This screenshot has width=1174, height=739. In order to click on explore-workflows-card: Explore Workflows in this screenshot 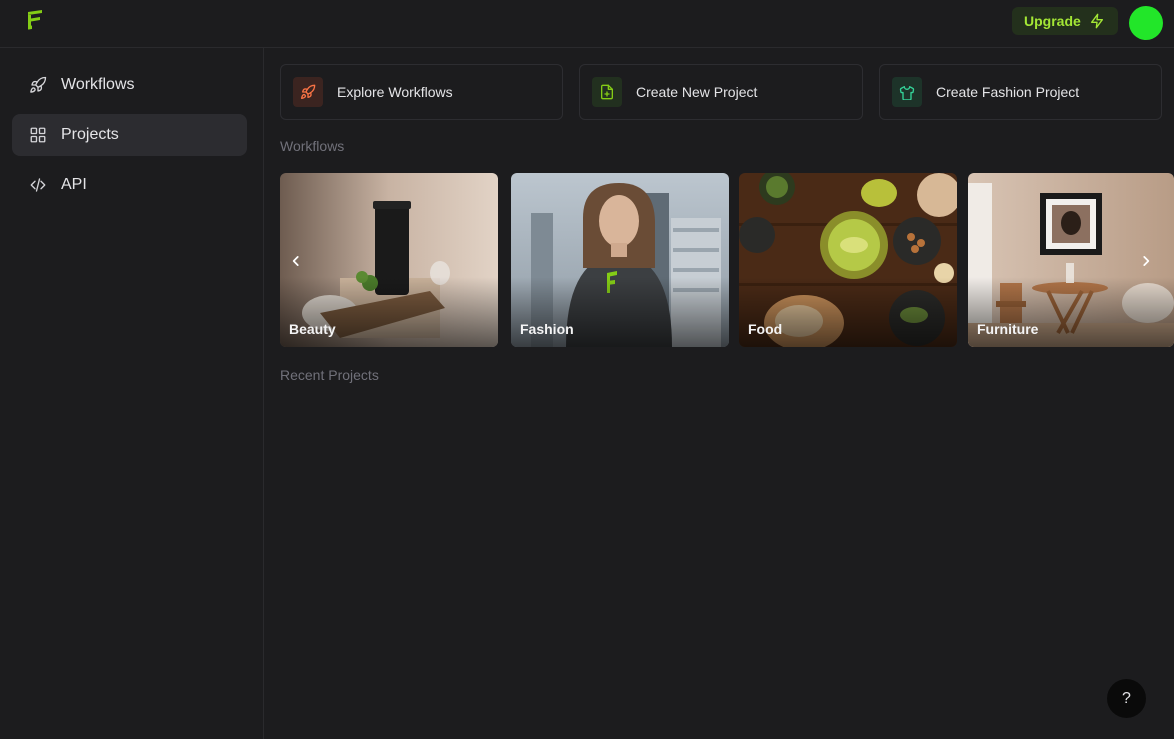, I will do `click(421, 92)`.